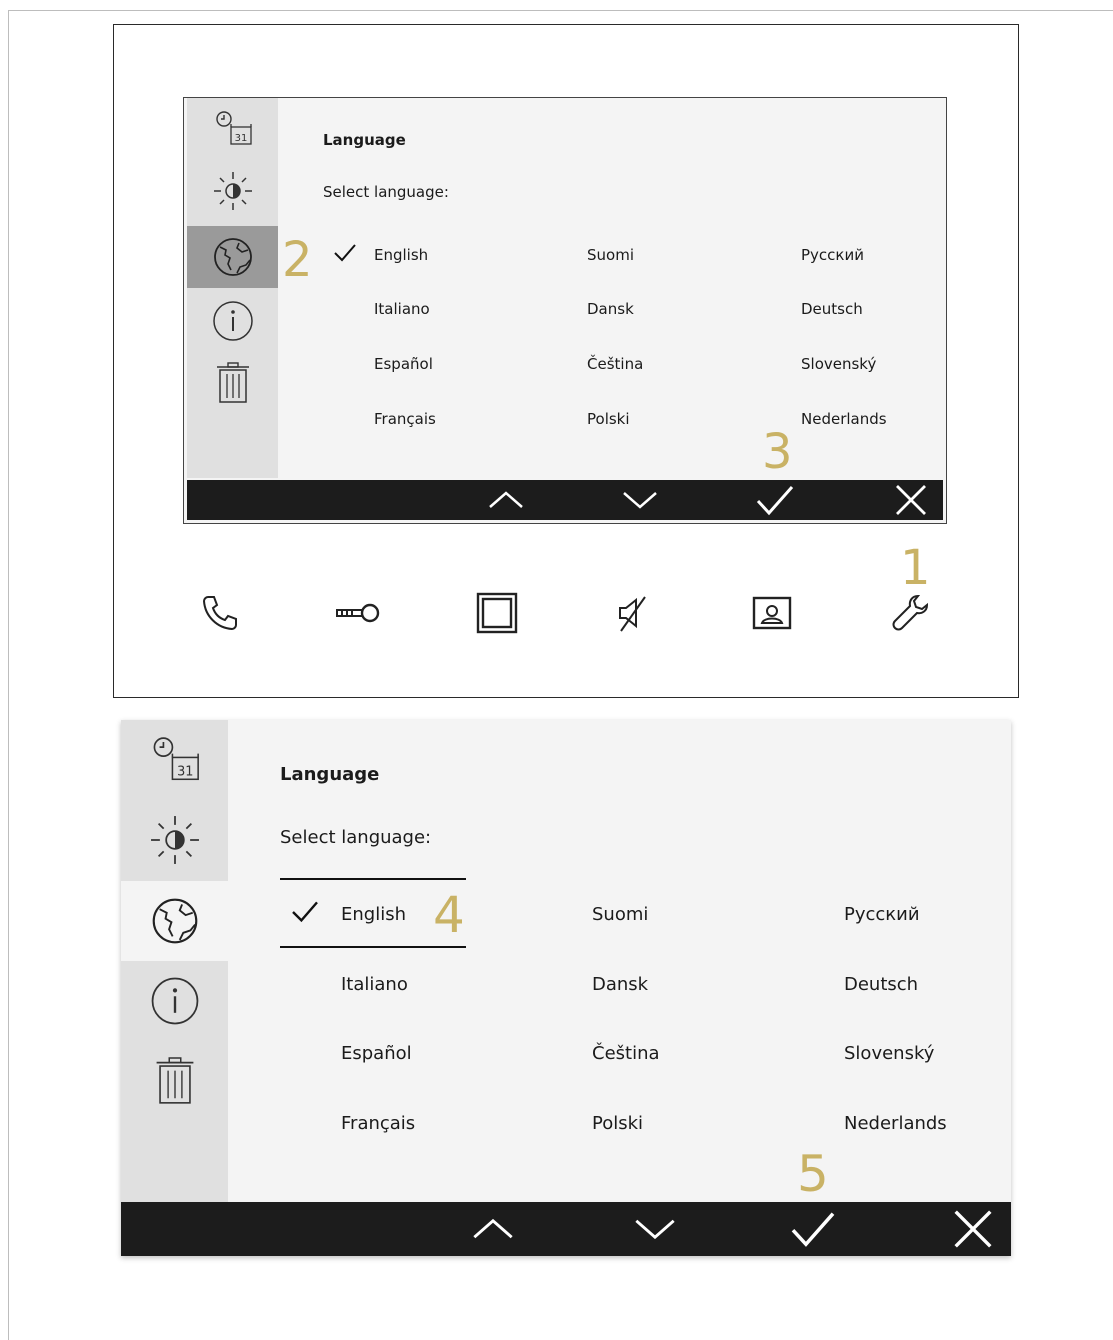  What do you see at coordinates (566, 1229) in the screenshot?
I see `bottom-toolbar-enlarged` at bounding box center [566, 1229].